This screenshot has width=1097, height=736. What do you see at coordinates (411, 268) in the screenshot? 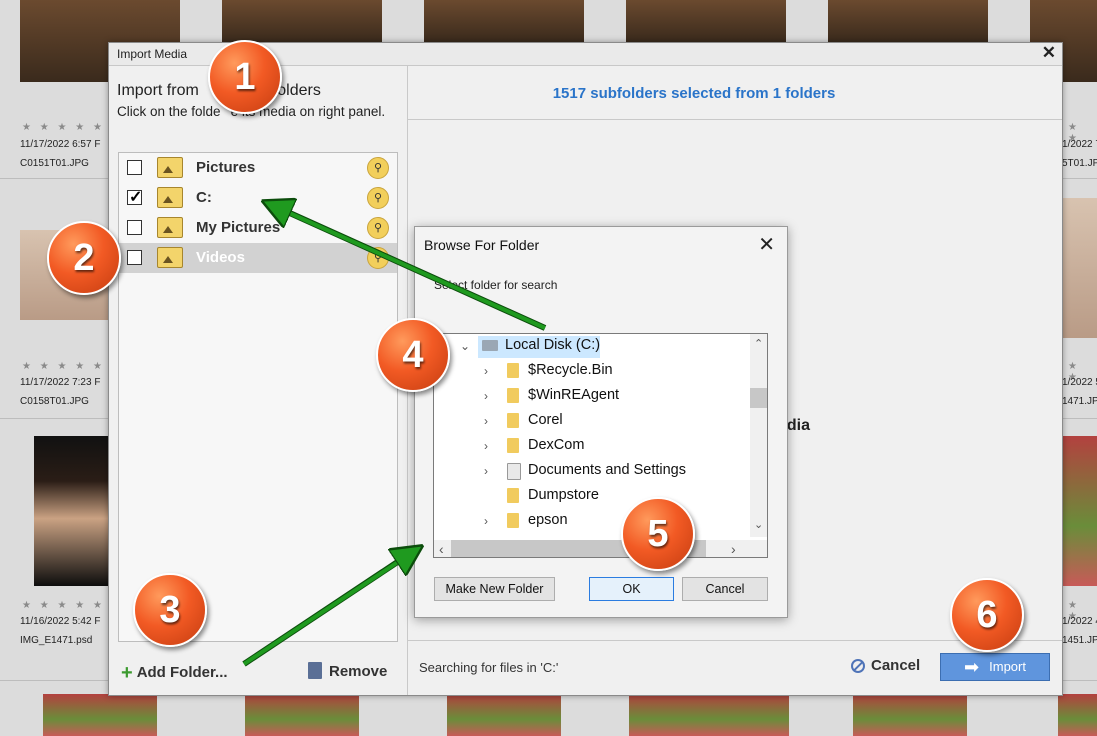
I see `arrow-to-c-drive` at bounding box center [411, 268].